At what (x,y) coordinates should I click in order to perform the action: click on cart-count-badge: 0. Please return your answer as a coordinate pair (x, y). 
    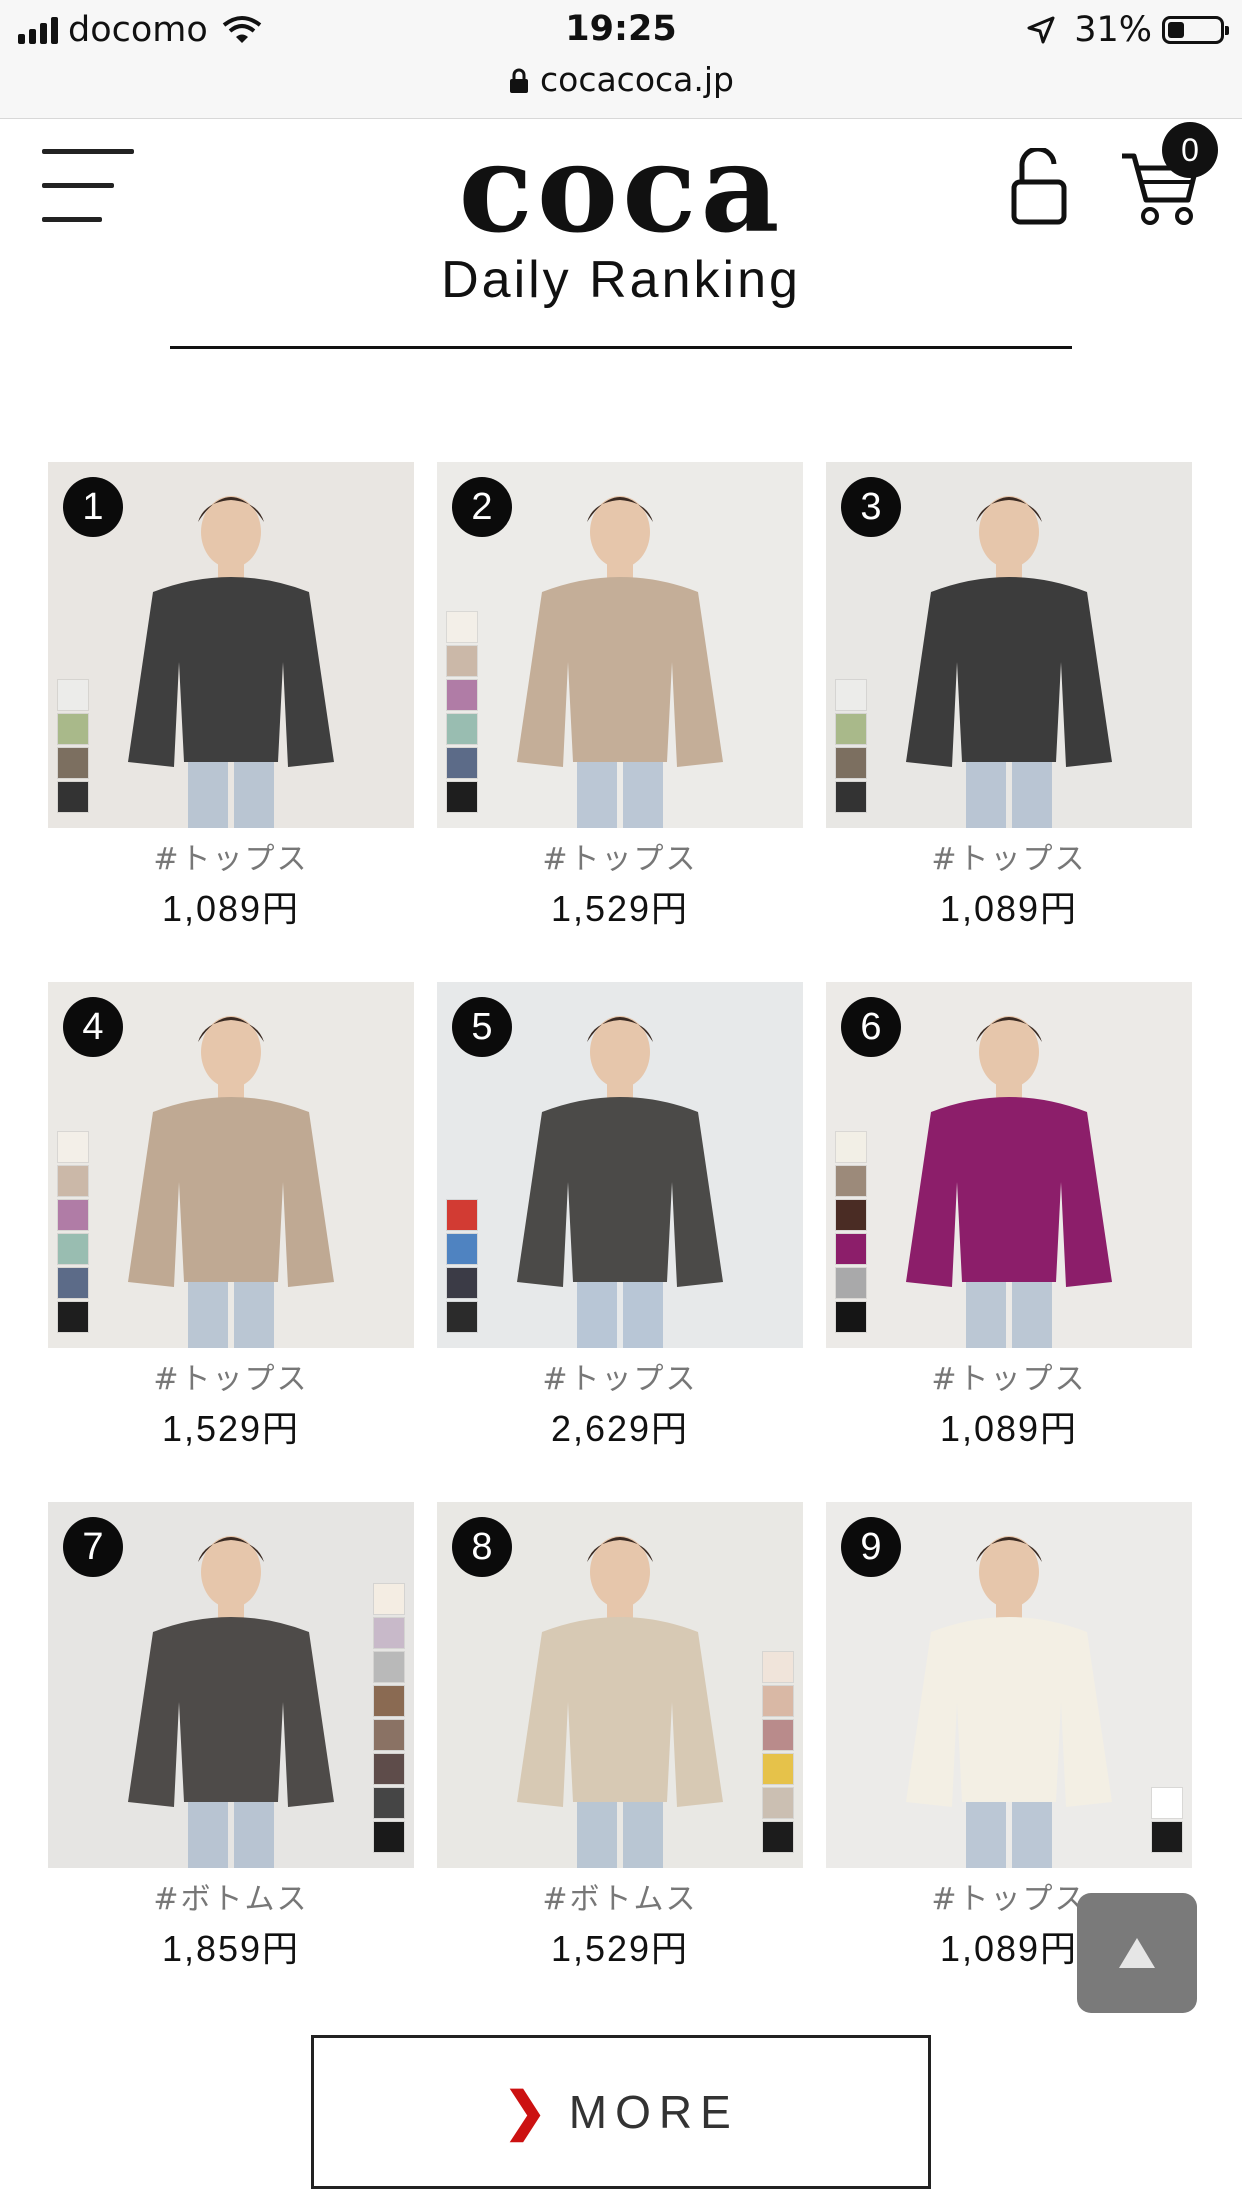
    Looking at the image, I should click on (1190, 150).